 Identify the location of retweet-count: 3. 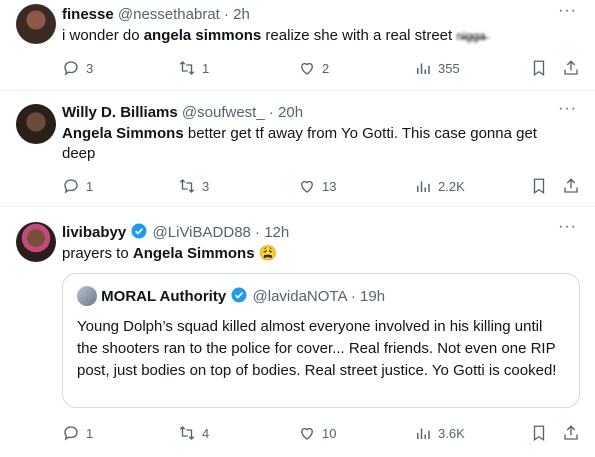
(206, 186).